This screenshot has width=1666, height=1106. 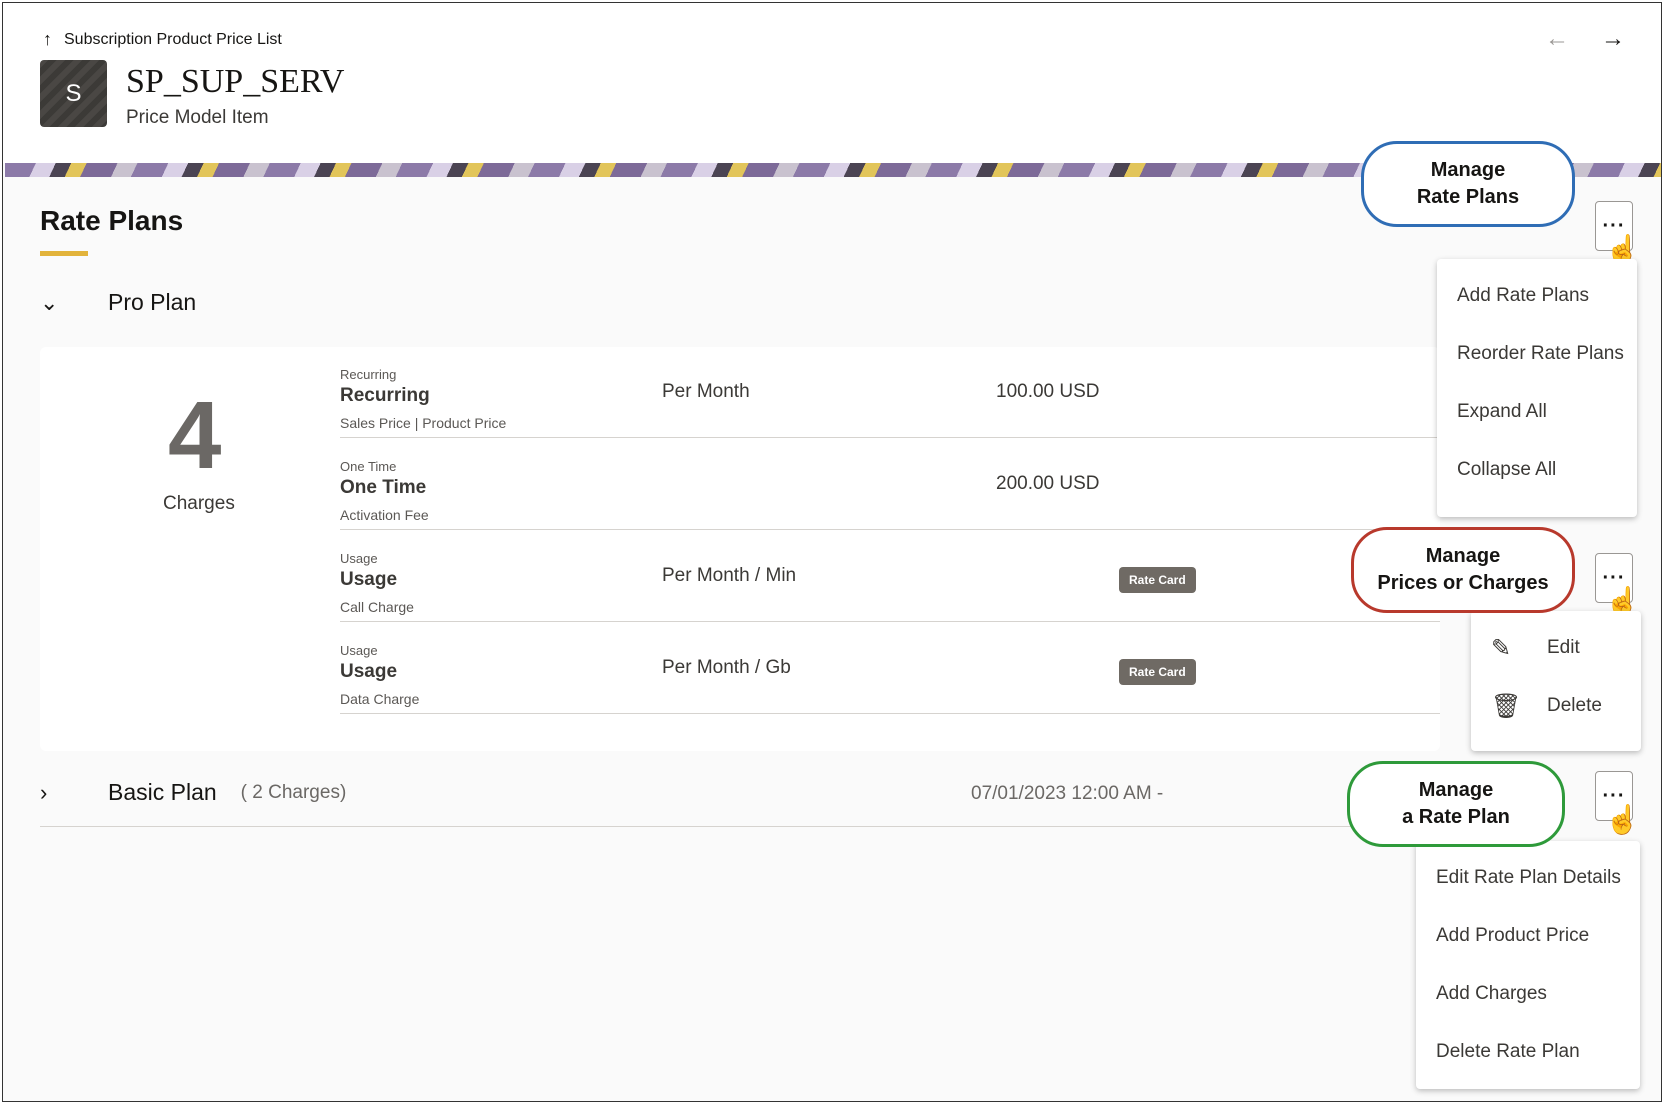 I want to click on charge-price: 200.00 USD, so click(x=1048, y=483).